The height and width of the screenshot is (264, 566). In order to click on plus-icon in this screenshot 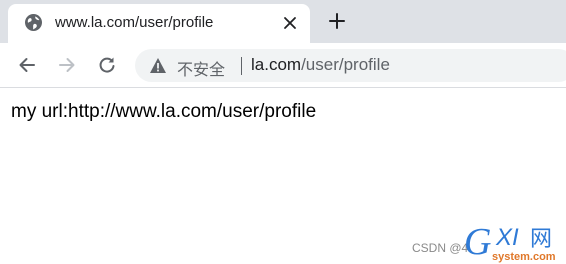, I will do `click(337, 21)`.